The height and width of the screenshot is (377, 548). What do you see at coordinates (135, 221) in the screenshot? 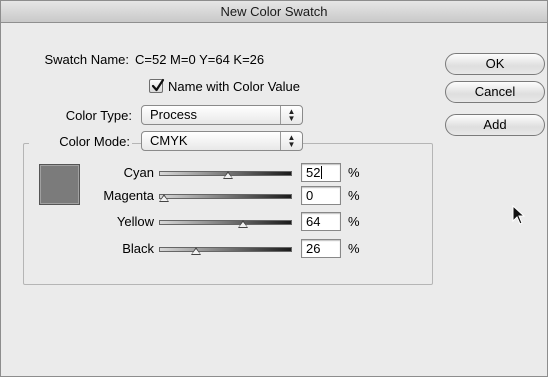
I see `channel-label-yellow: Yellow` at bounding box center [135, 221].